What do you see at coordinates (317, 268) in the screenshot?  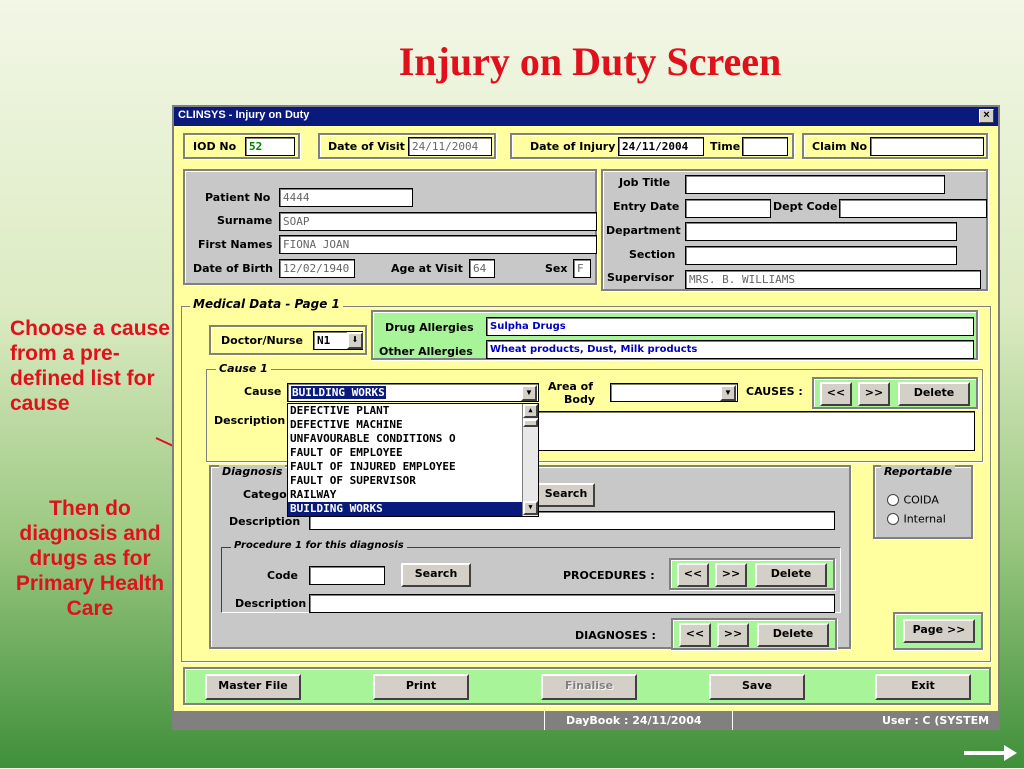 I see `dob-field: 12/02/1940` at bounding box center [317, 268].